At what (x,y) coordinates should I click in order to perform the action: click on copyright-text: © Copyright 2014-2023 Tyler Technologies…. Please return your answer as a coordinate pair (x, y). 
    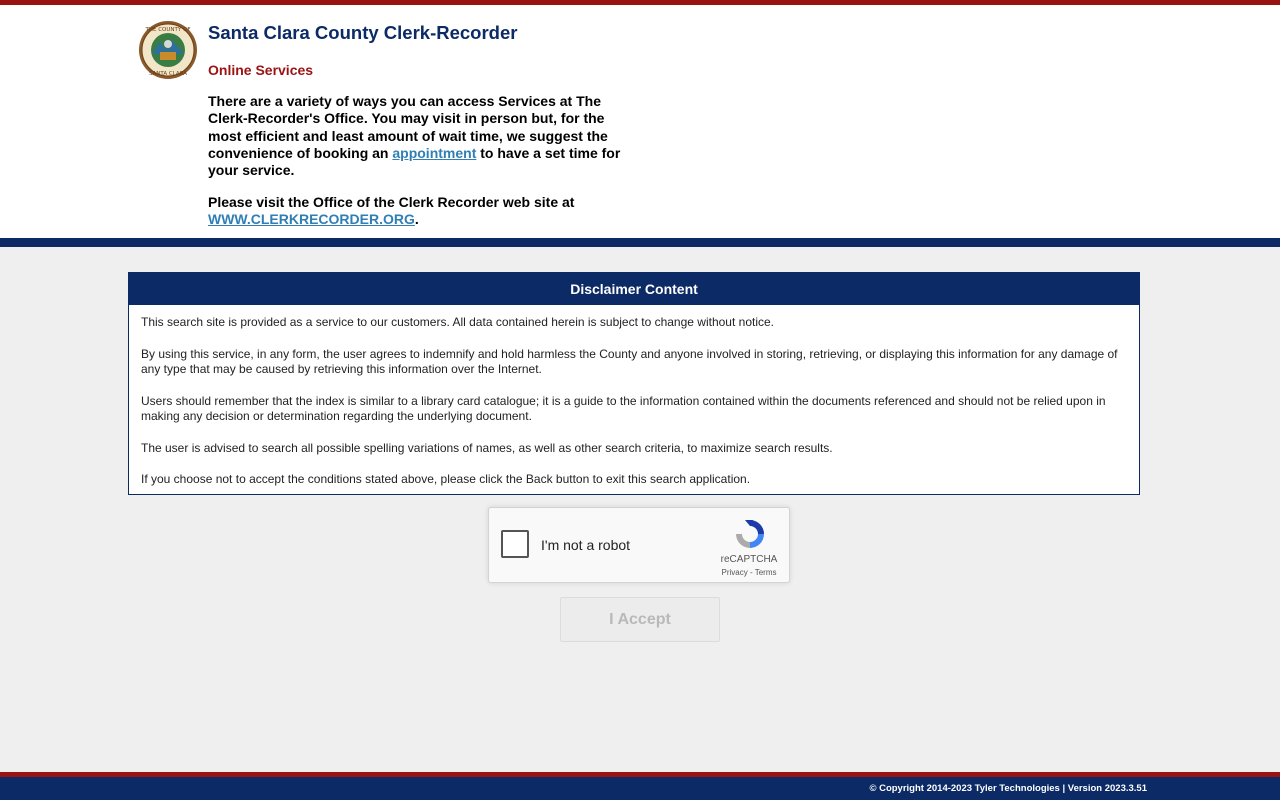
    Looking at the image, I should click on (1008, 788).